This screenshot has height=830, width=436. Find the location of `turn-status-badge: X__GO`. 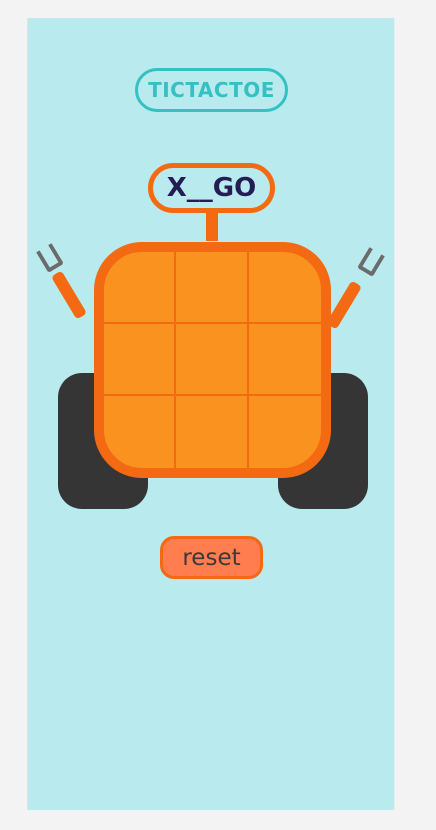

turn-status-badge: X__GO is located at coordinates (211, 188).